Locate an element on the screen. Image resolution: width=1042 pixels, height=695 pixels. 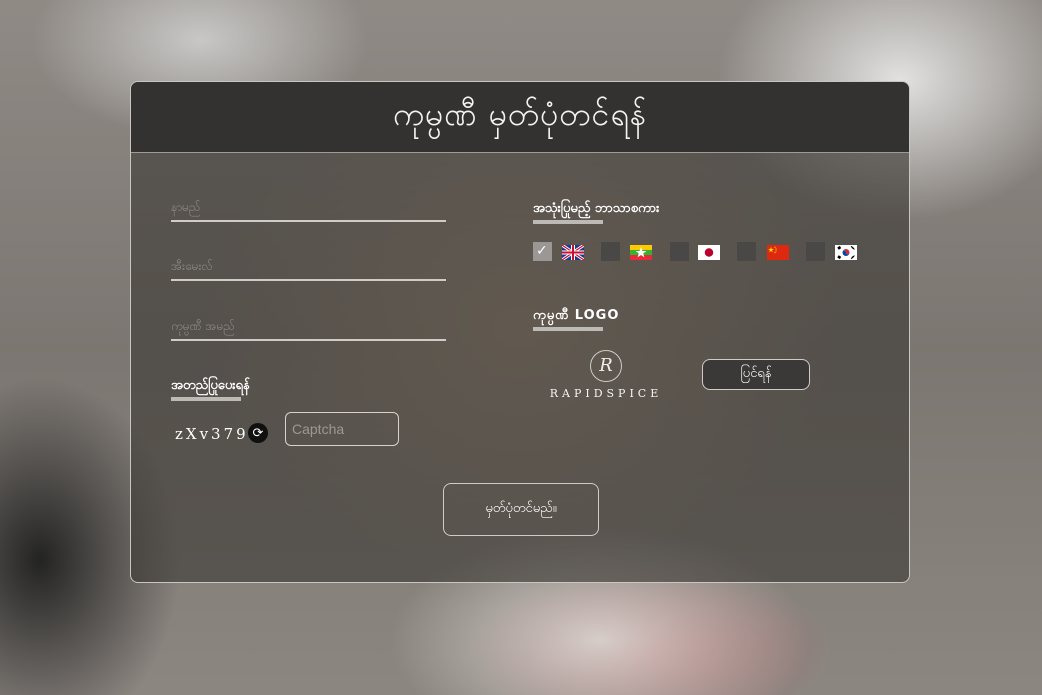
language-label: အသုံးပြုမည့် ဘာသာစကား is located at coordinates (596, 208).